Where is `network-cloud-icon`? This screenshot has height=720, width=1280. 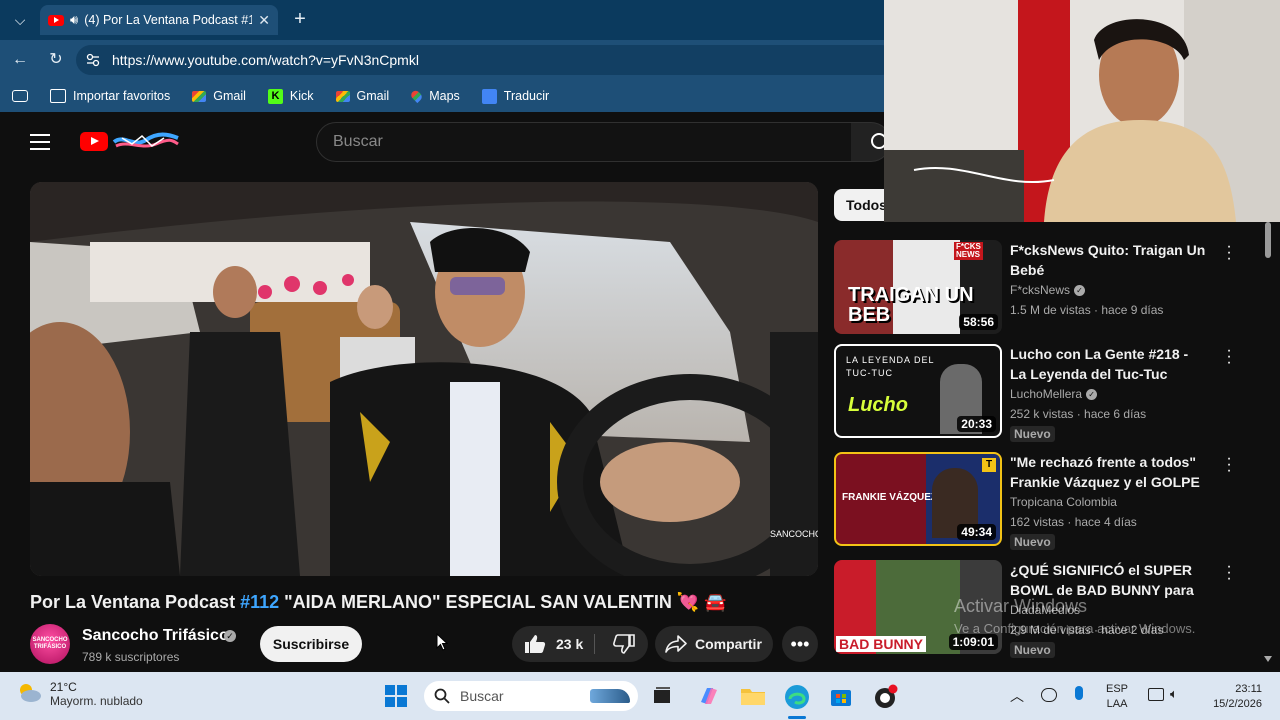
network-cloud-icon is located at coordinates (1049, 695).